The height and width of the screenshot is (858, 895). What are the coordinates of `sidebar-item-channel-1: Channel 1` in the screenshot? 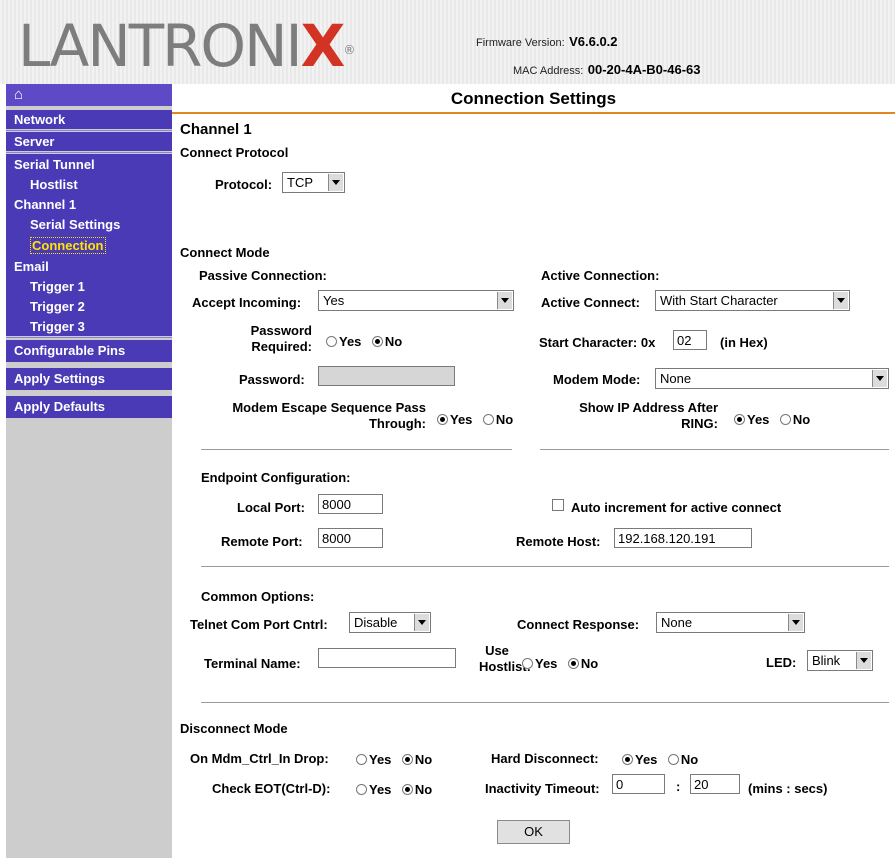 It's located at (89, 204).